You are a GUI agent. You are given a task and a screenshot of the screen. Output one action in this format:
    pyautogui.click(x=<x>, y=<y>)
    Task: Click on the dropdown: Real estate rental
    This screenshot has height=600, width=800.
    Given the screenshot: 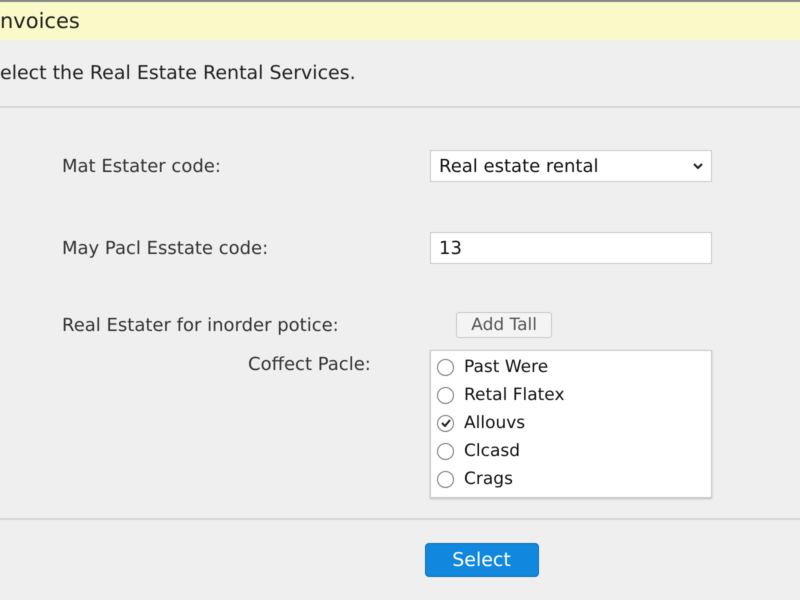 What is the action you would take?
    pyautogui.click(x=571, y=166)
    